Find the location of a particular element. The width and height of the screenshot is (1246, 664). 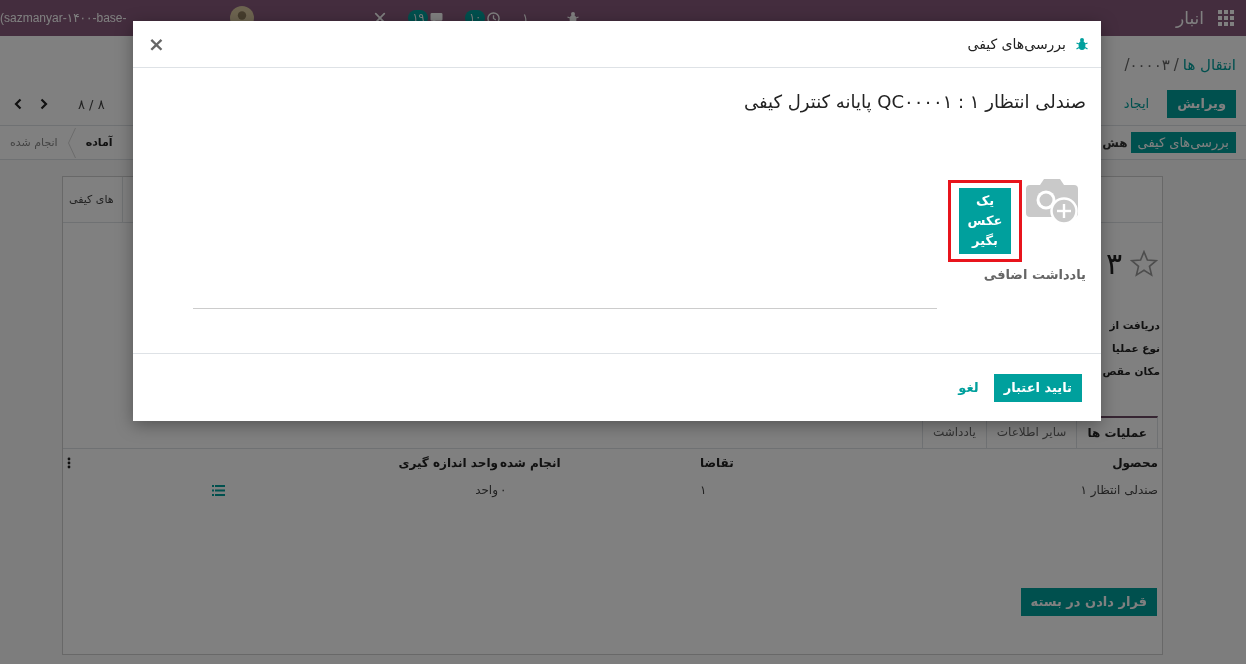

table-cell: ۰ is located at coordinates (503, 490).